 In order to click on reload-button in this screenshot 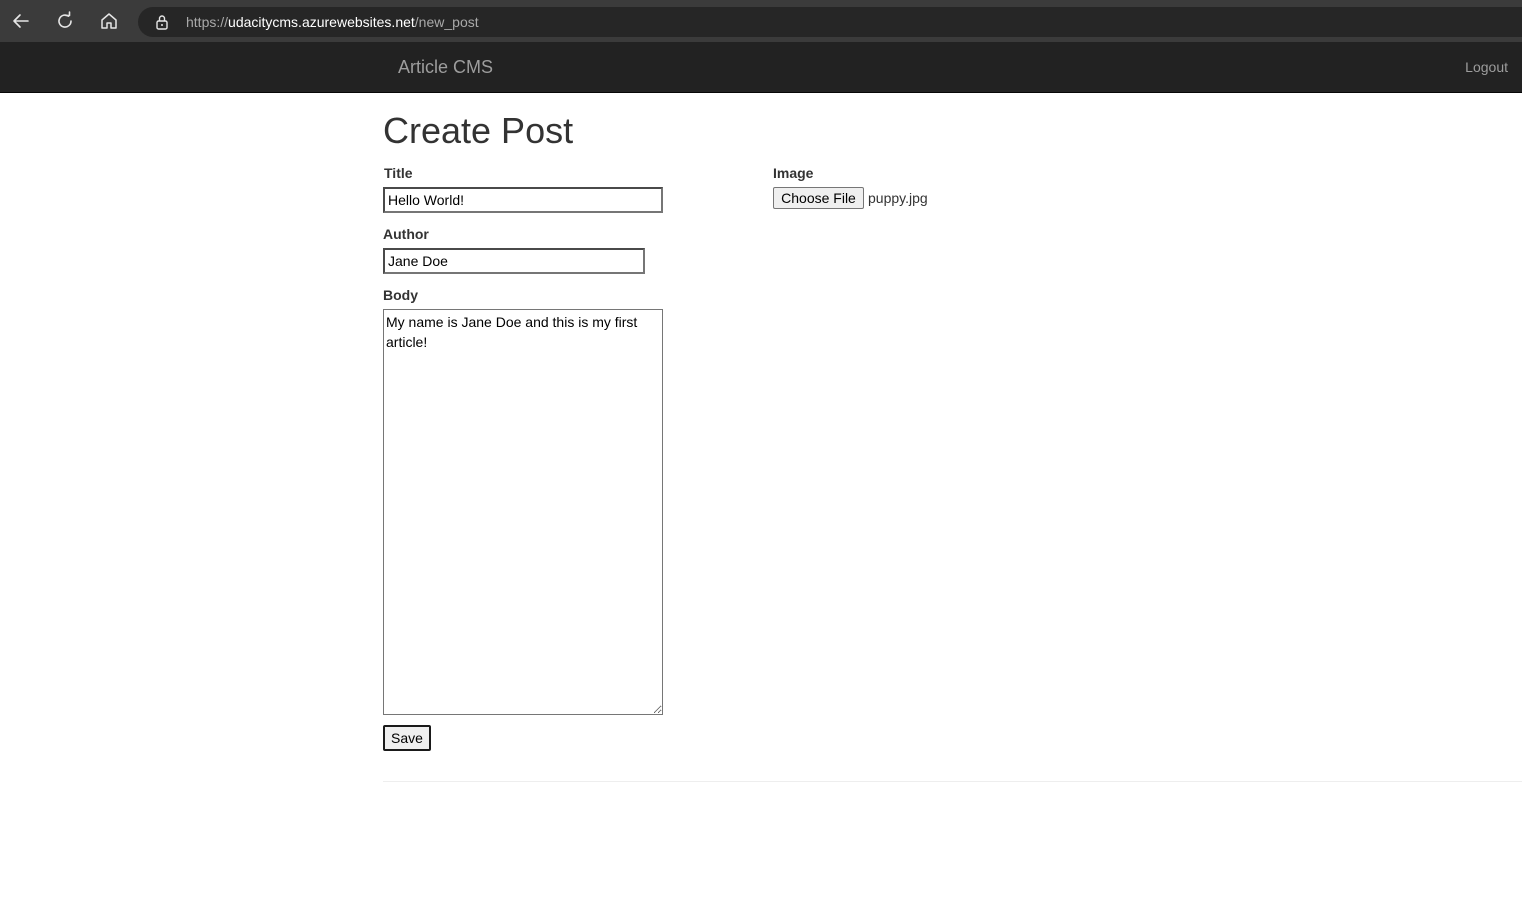, I will do `click(65, 21)`.